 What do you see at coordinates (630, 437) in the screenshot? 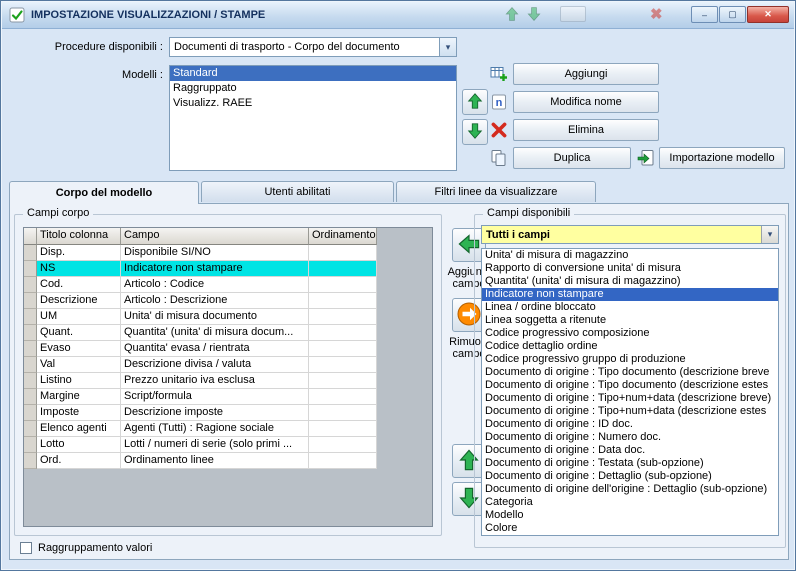
I see `list-item: Documento di origine : Numero doc.` at bounding box center [630, 437].